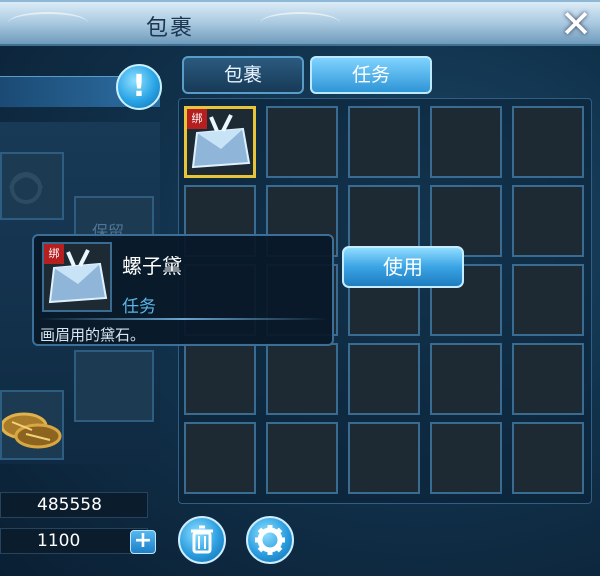 The image size is (600, 576). What do you see at coordinates (183, 319) in the screenshot?
I see `divider` at bounding box center [183, 319].